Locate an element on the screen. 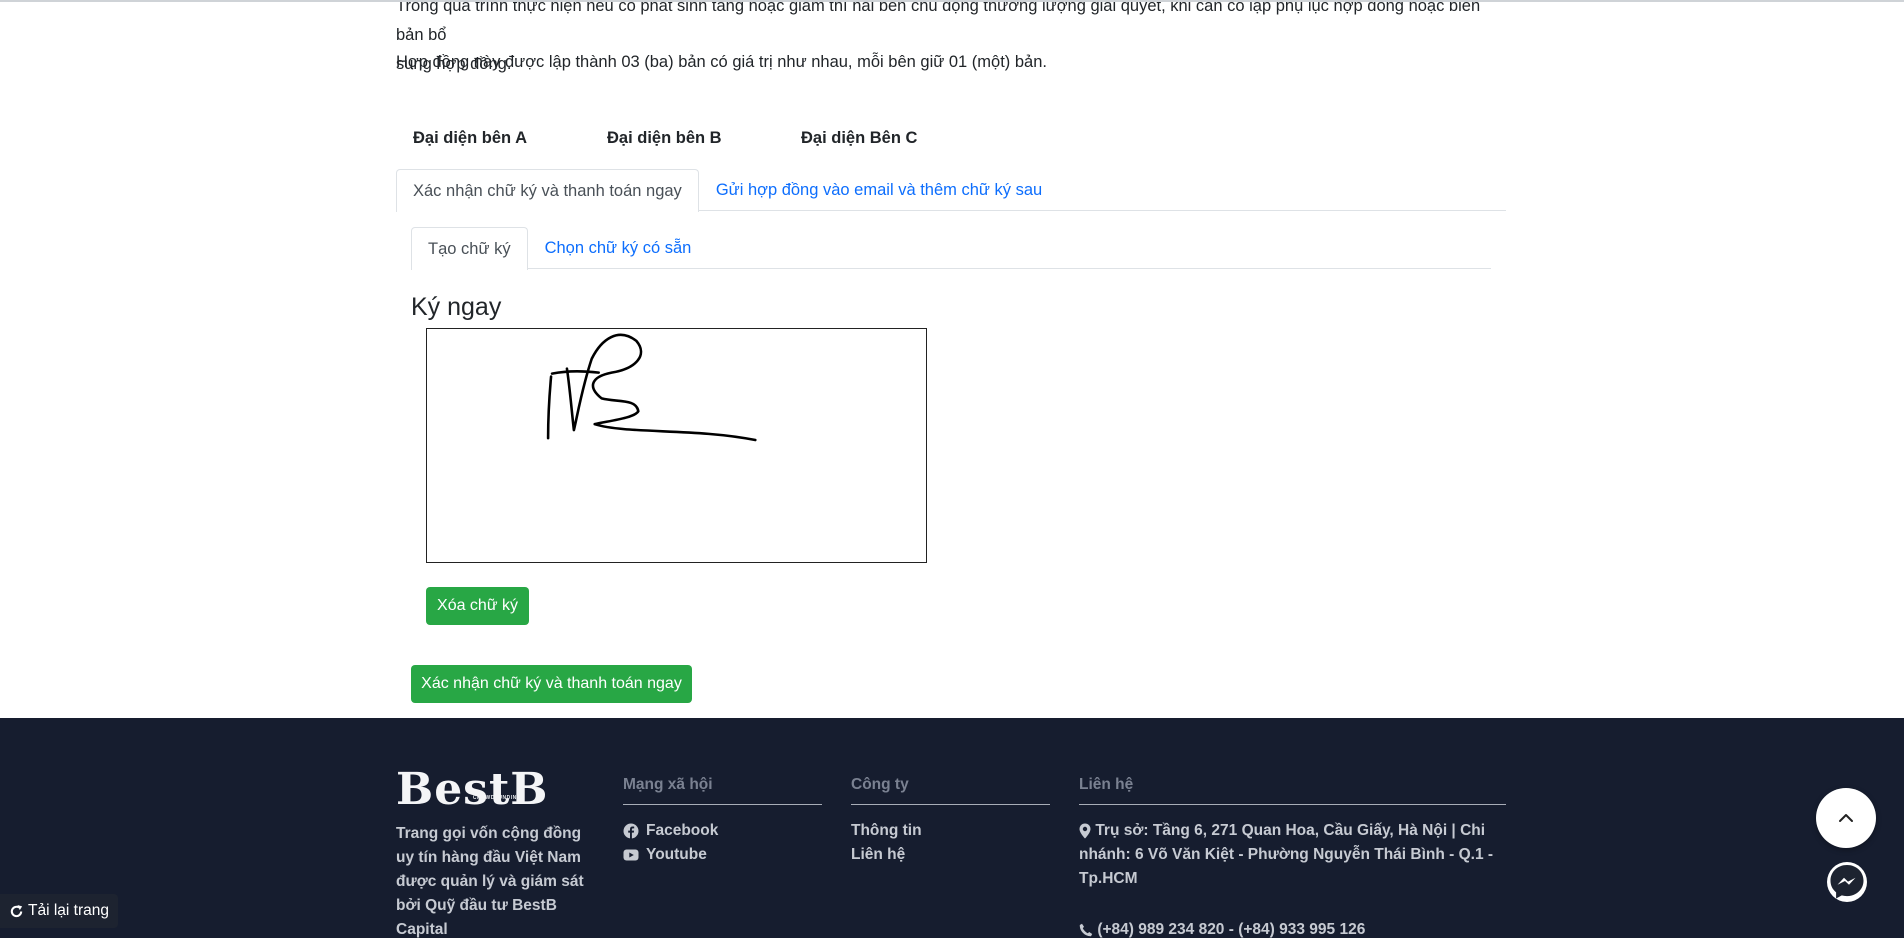 The width and height of the screenshot is (1904, 938). tab-confirm-and-pay: Xác nhận chữ ký và thanh toán ngay is located at coordinates (547, 190).